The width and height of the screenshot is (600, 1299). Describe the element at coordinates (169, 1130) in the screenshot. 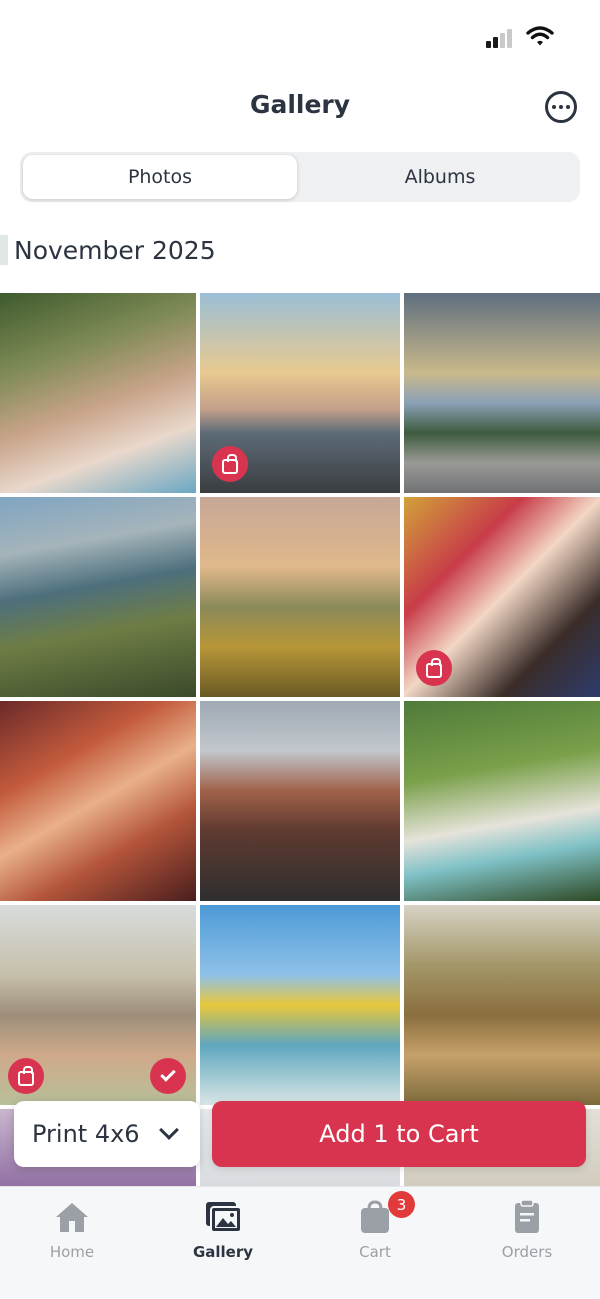

I see `chevron-down-icon` at that location.